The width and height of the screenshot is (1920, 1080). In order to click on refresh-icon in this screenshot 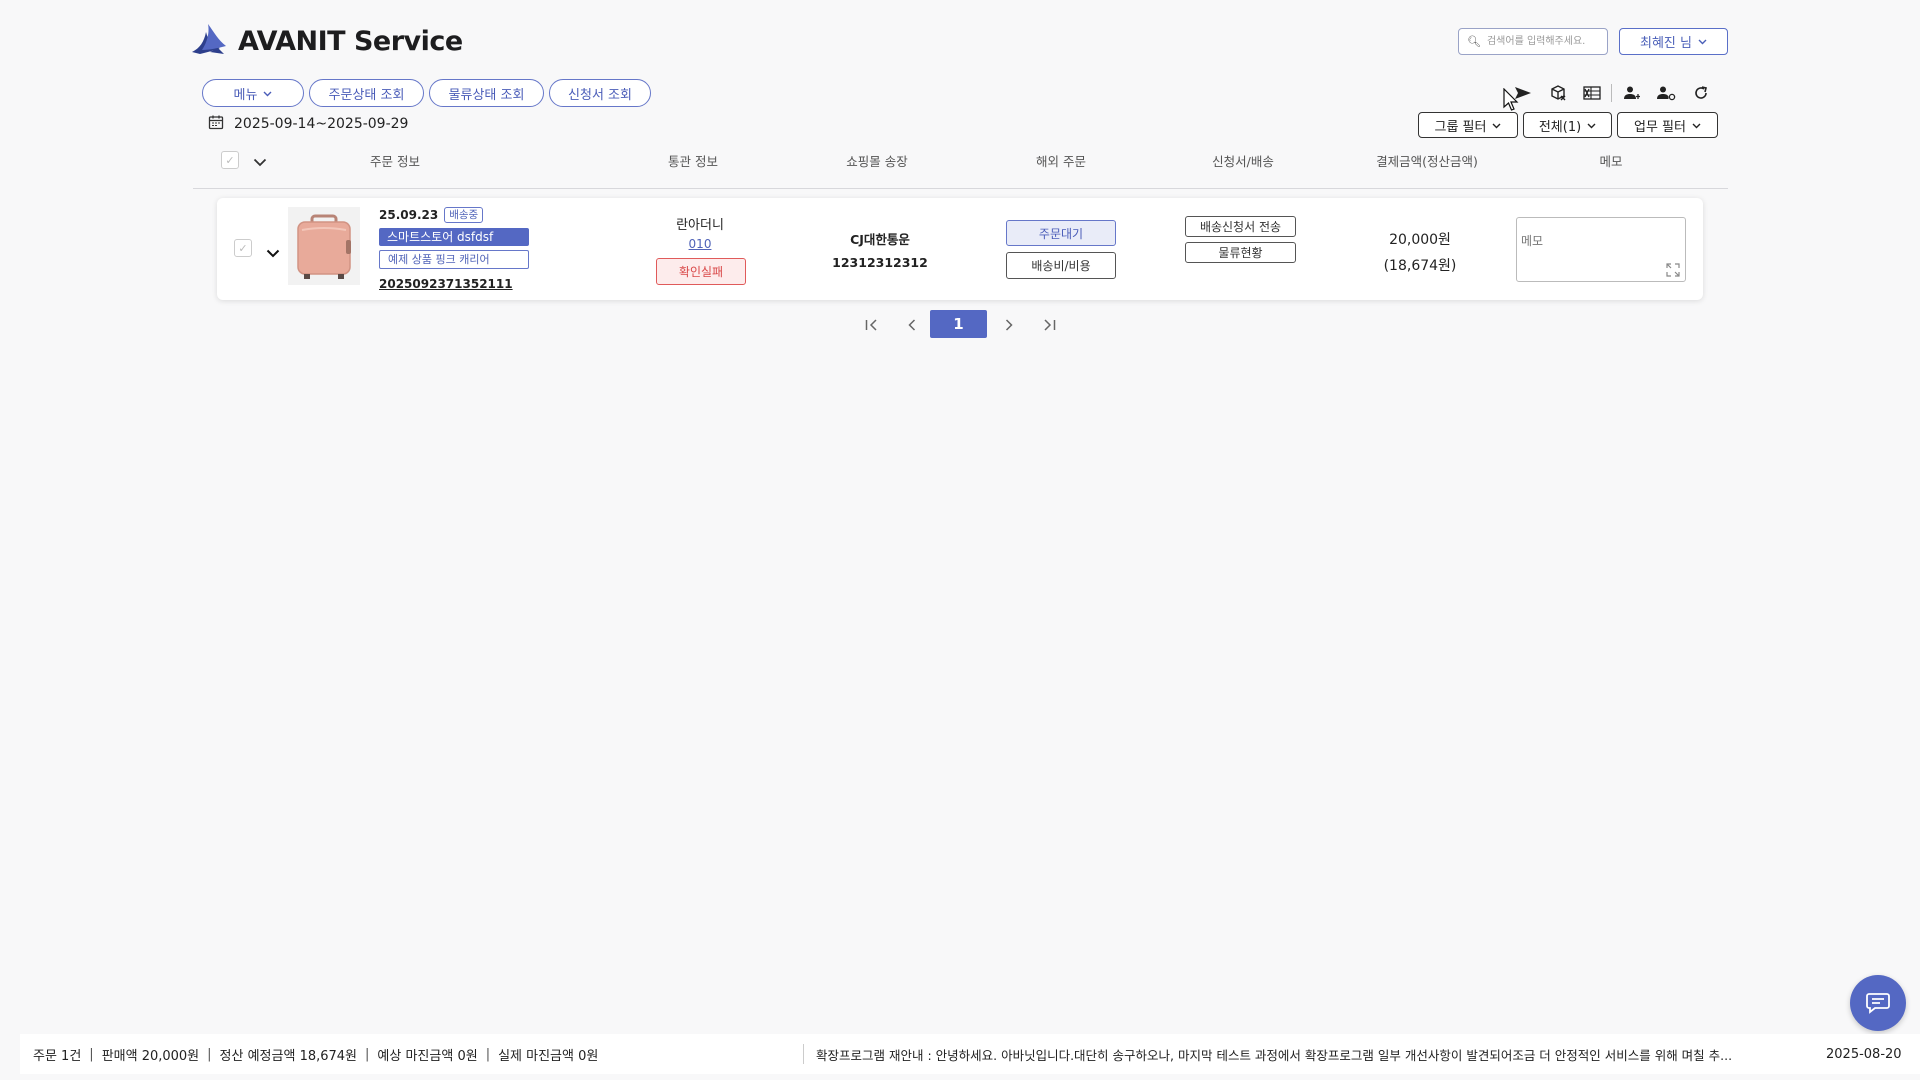, I will do `click(1701, 93)`.